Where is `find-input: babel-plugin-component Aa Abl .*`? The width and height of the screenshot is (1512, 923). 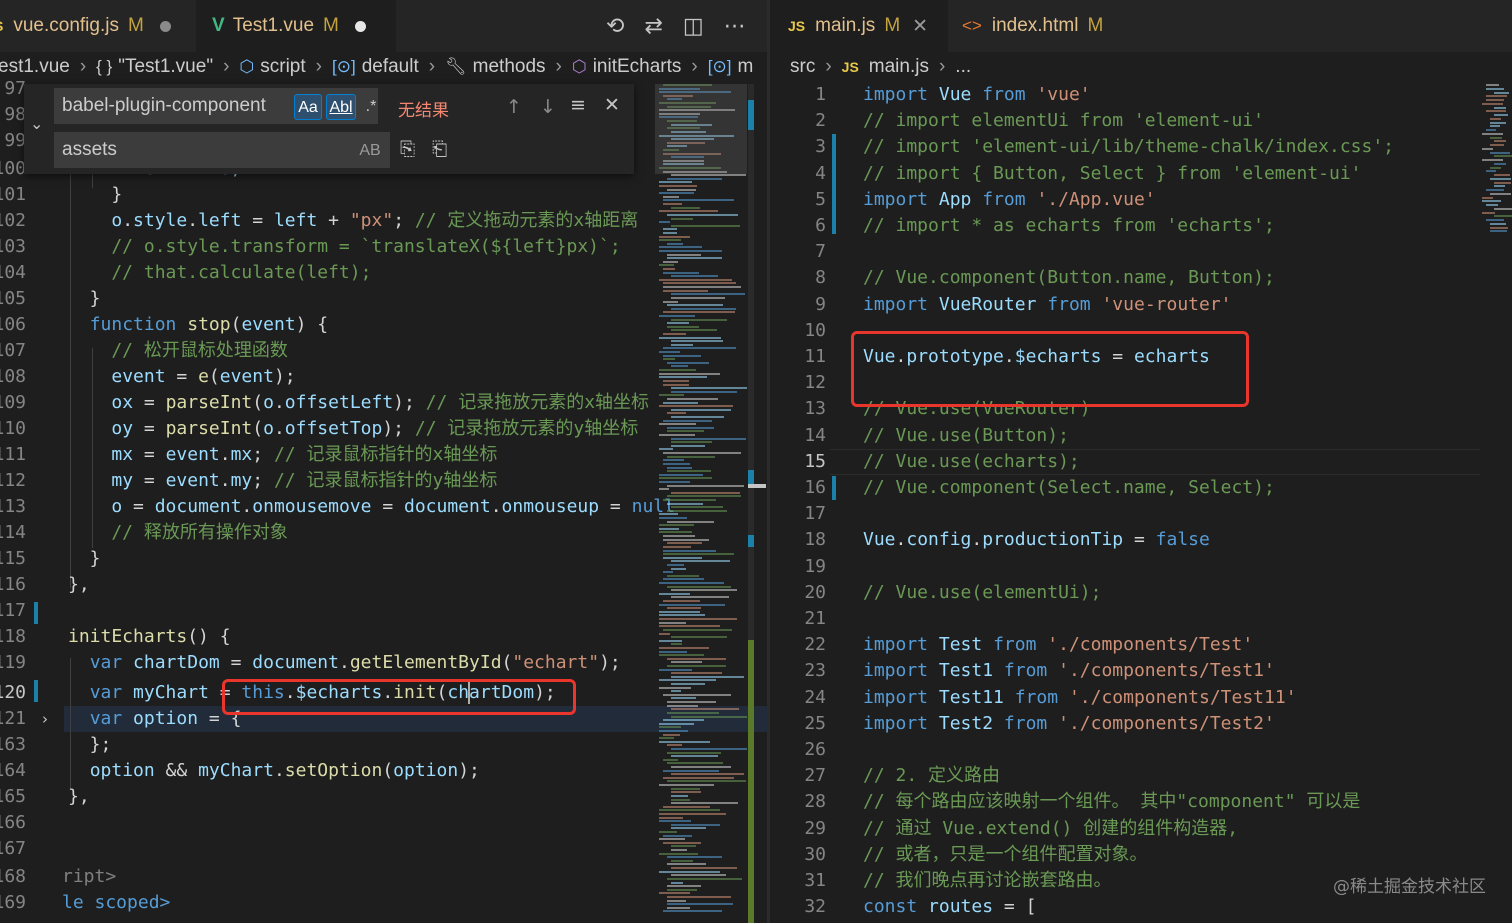
find-input: babel-plugin-component Aa Abl .* is located at coordinates (216, 106).